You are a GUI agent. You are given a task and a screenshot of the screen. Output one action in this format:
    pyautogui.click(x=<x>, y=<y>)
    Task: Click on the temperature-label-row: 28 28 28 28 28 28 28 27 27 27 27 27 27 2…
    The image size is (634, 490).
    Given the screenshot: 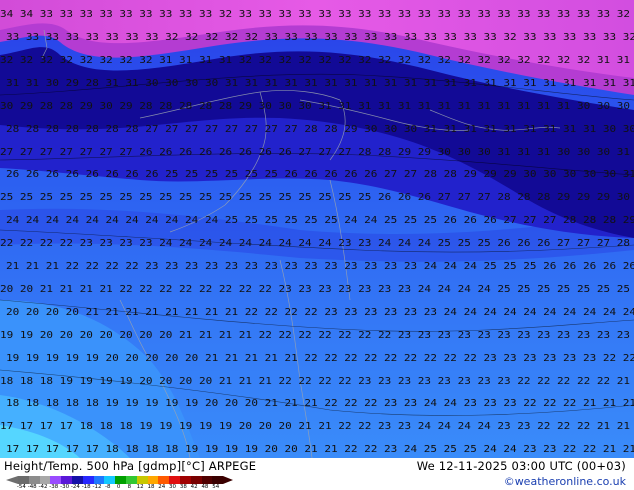 What is the action you would take?
    pyautogui.click(x=320, y=129)
    